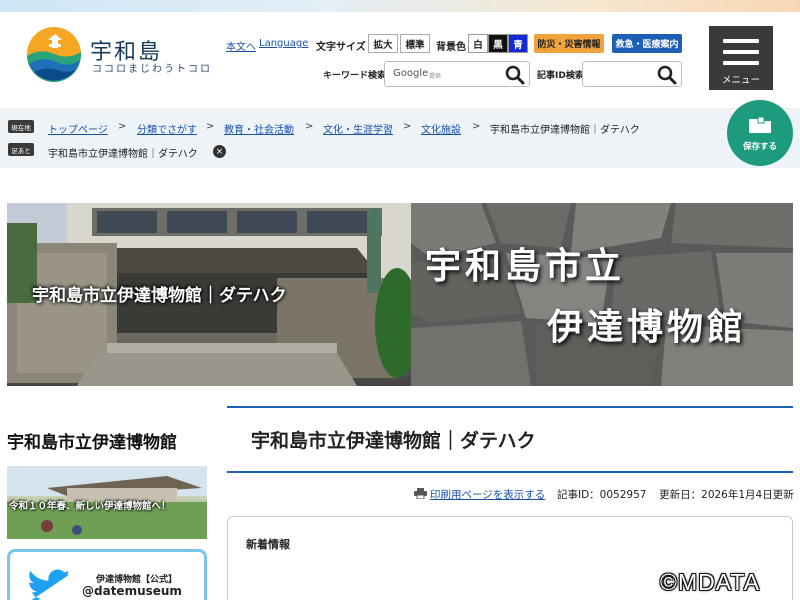  I want to click on close-icon: ×, so click(219, 151).